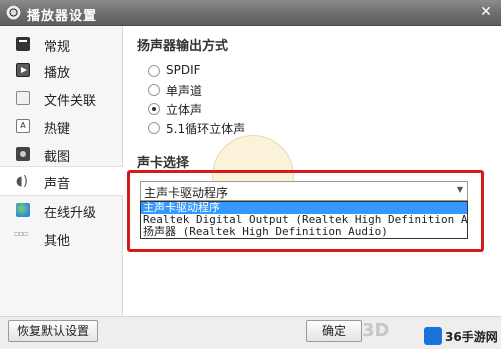 The width and height of the screenshot is (501, 349). Describe the element at coordinates (57, 241) in the screenshot. I see `sidebar-item-label: 其他` at that location.